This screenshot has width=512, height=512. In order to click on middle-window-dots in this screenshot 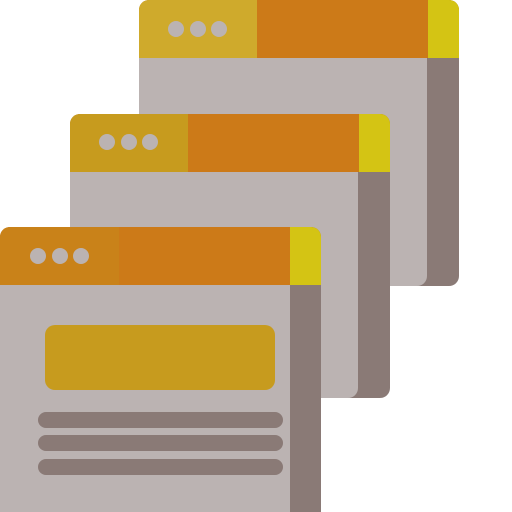, I will do `click(128, 142)`.